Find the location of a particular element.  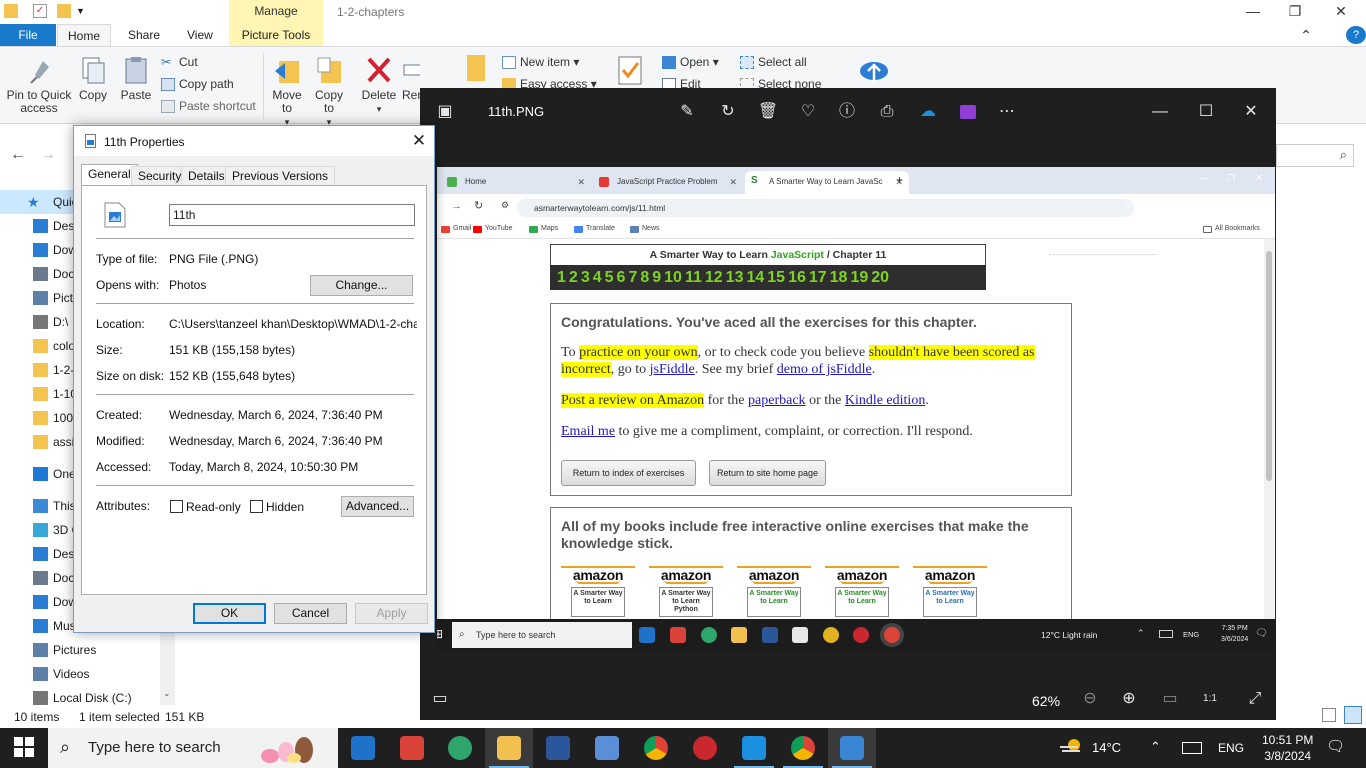

tab-share: Share is located at coordinates (144, 35).